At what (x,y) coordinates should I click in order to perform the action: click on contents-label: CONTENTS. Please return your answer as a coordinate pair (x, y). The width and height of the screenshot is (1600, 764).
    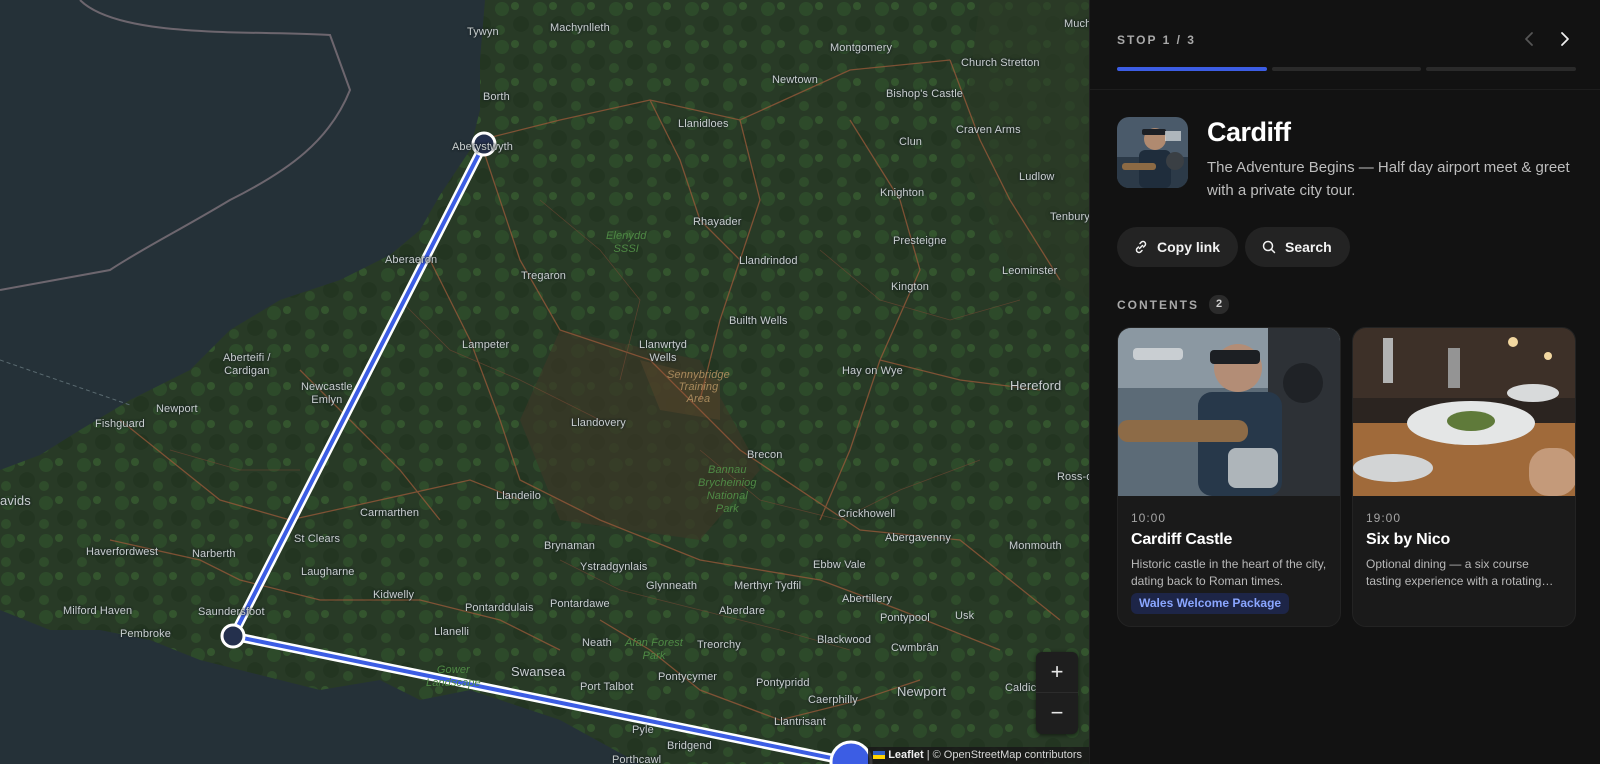
    Looking at the image, I should click on (1158, 304).